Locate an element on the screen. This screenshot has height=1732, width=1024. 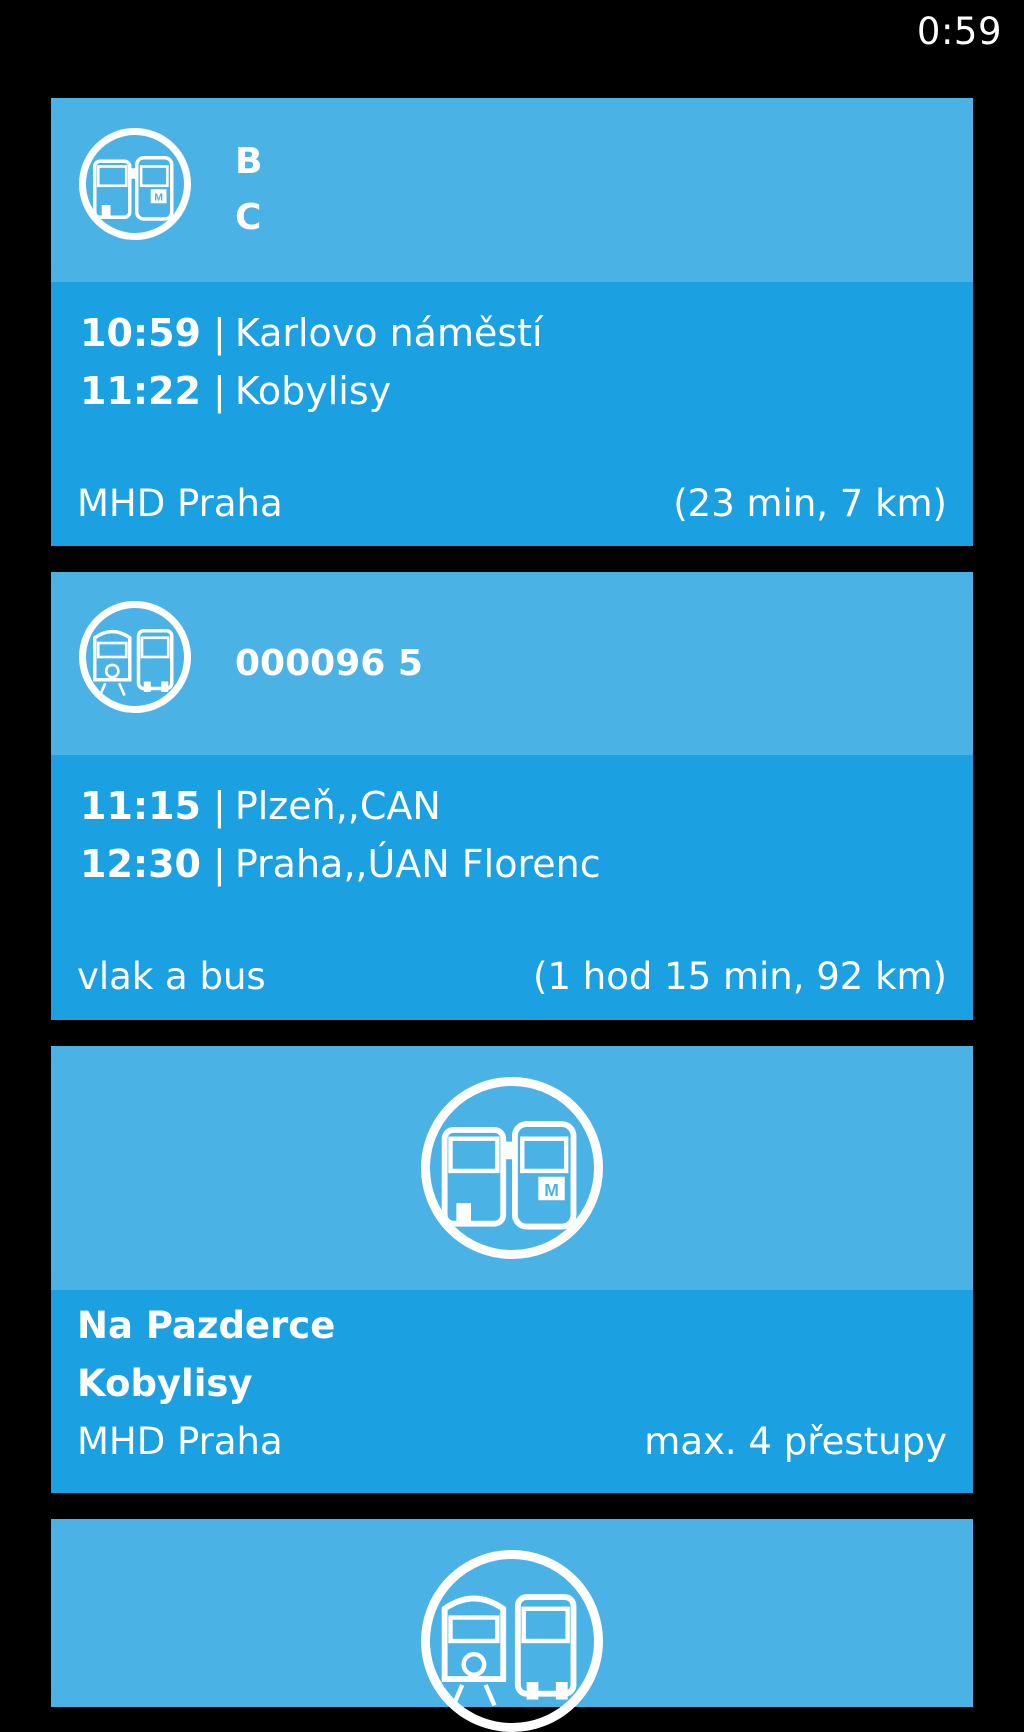
status-bar: 0:59 is located at coordinates (512, 33).